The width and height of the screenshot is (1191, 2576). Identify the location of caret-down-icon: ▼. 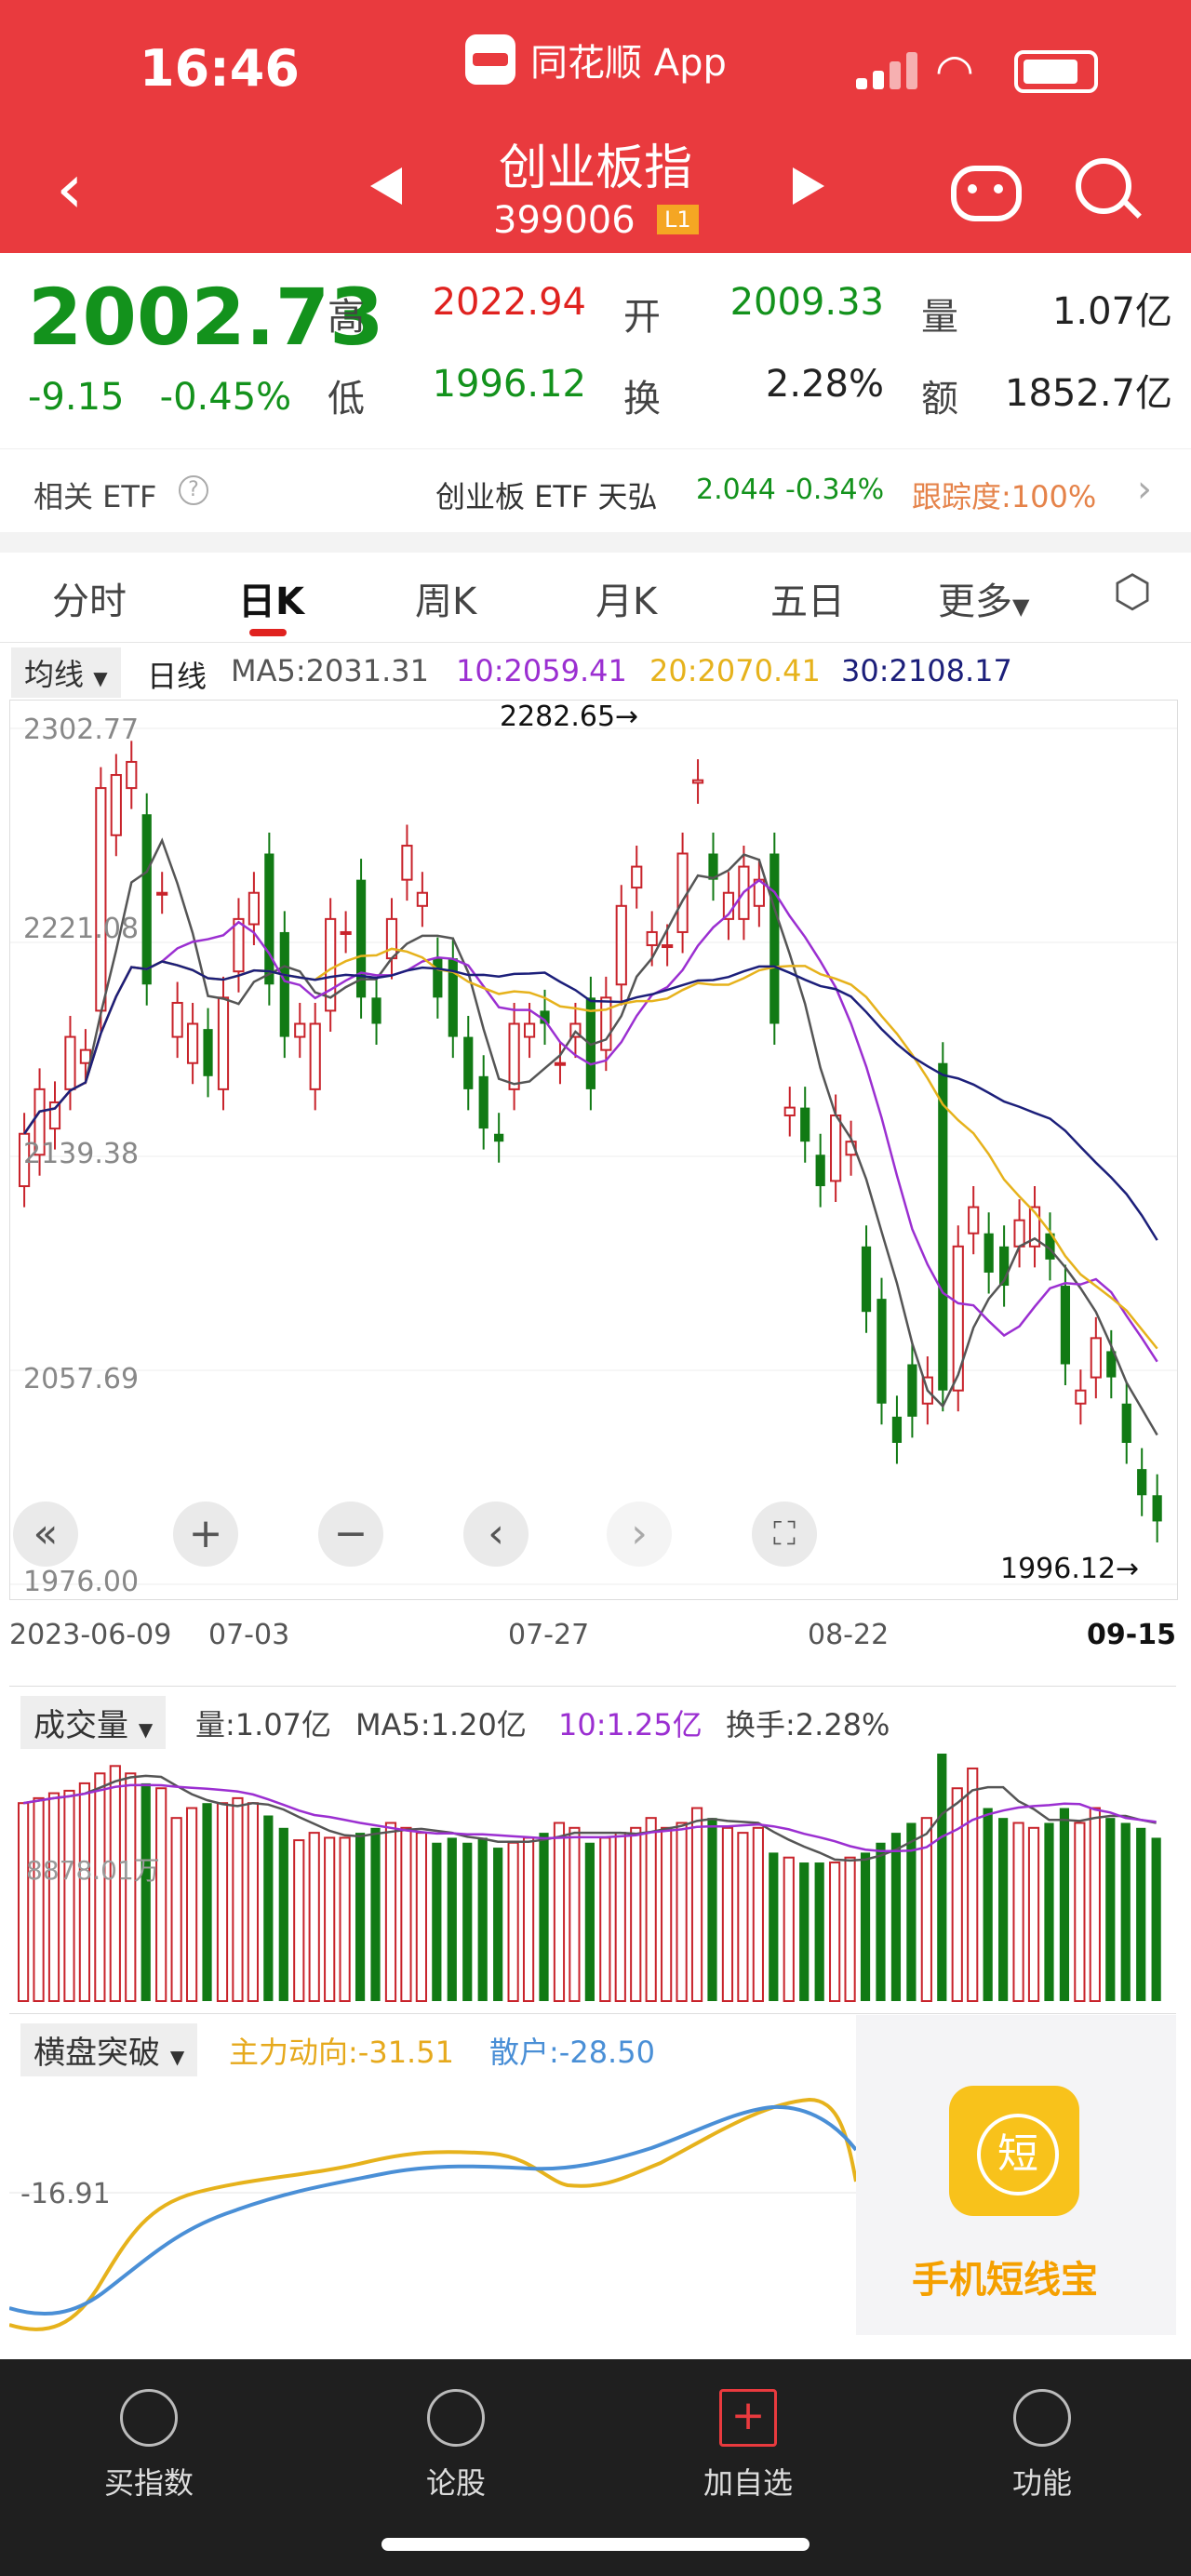
(146, 1729).